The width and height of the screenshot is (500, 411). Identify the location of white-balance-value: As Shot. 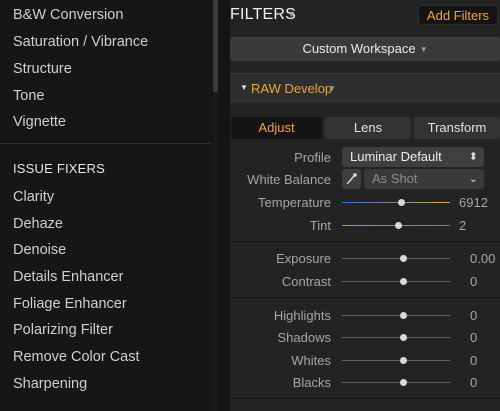
(395, 178).